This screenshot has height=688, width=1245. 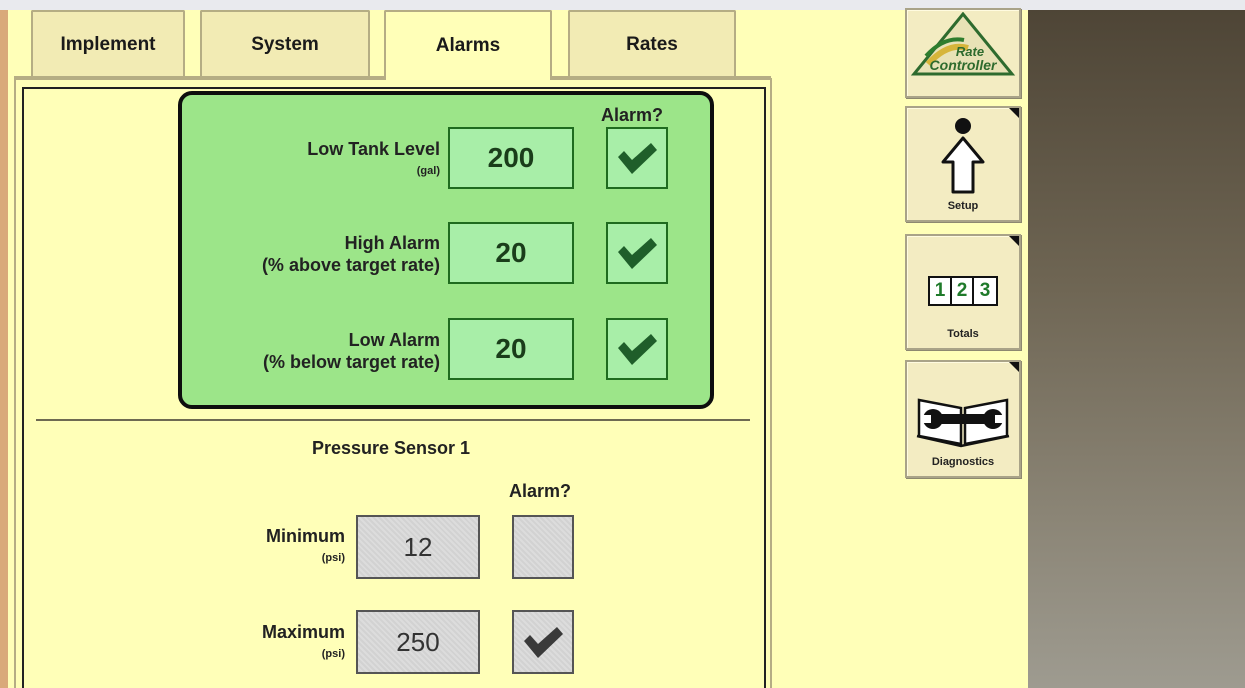 What do you see at coordinates (333, 558) in the screenshot?
I see `minimum-unit: (psi)` at bounding box center [333, 558].